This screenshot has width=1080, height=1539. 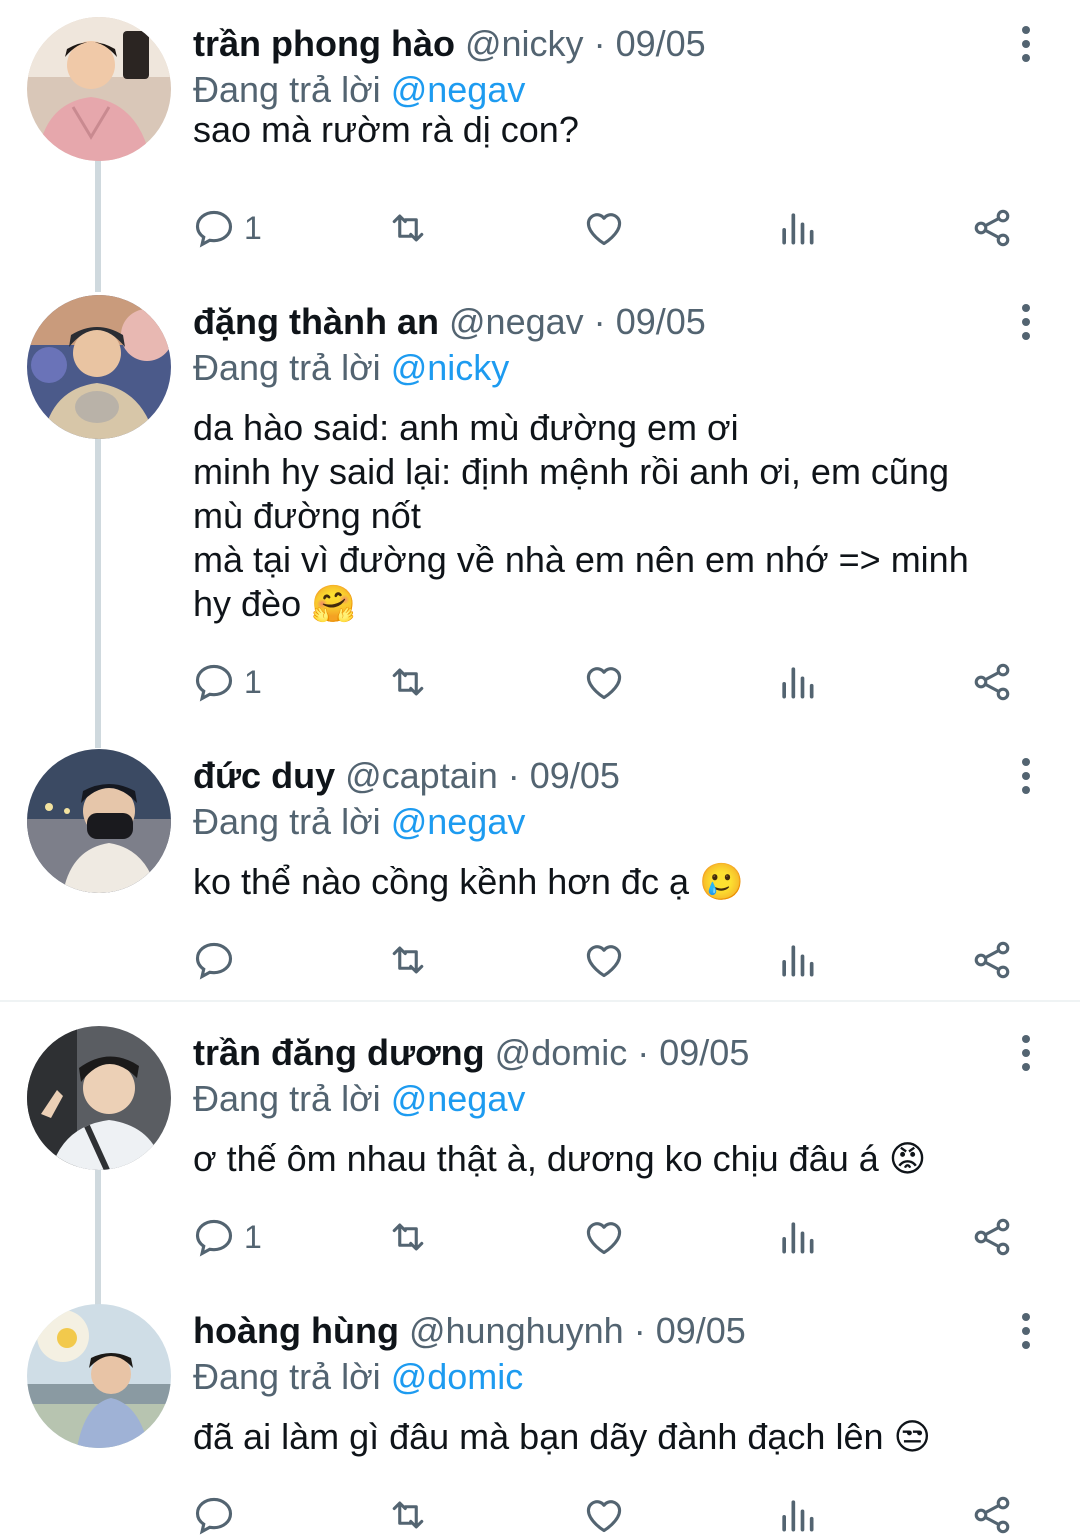 I want to click on user-handle: @captain, so click(x=421, y=775).